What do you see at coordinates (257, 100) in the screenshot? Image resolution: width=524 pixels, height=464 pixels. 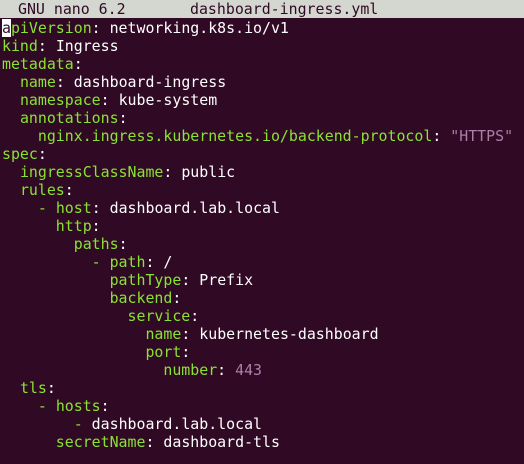 I see `code-line: namespace: kube-system` at bounding box center [257, 100].